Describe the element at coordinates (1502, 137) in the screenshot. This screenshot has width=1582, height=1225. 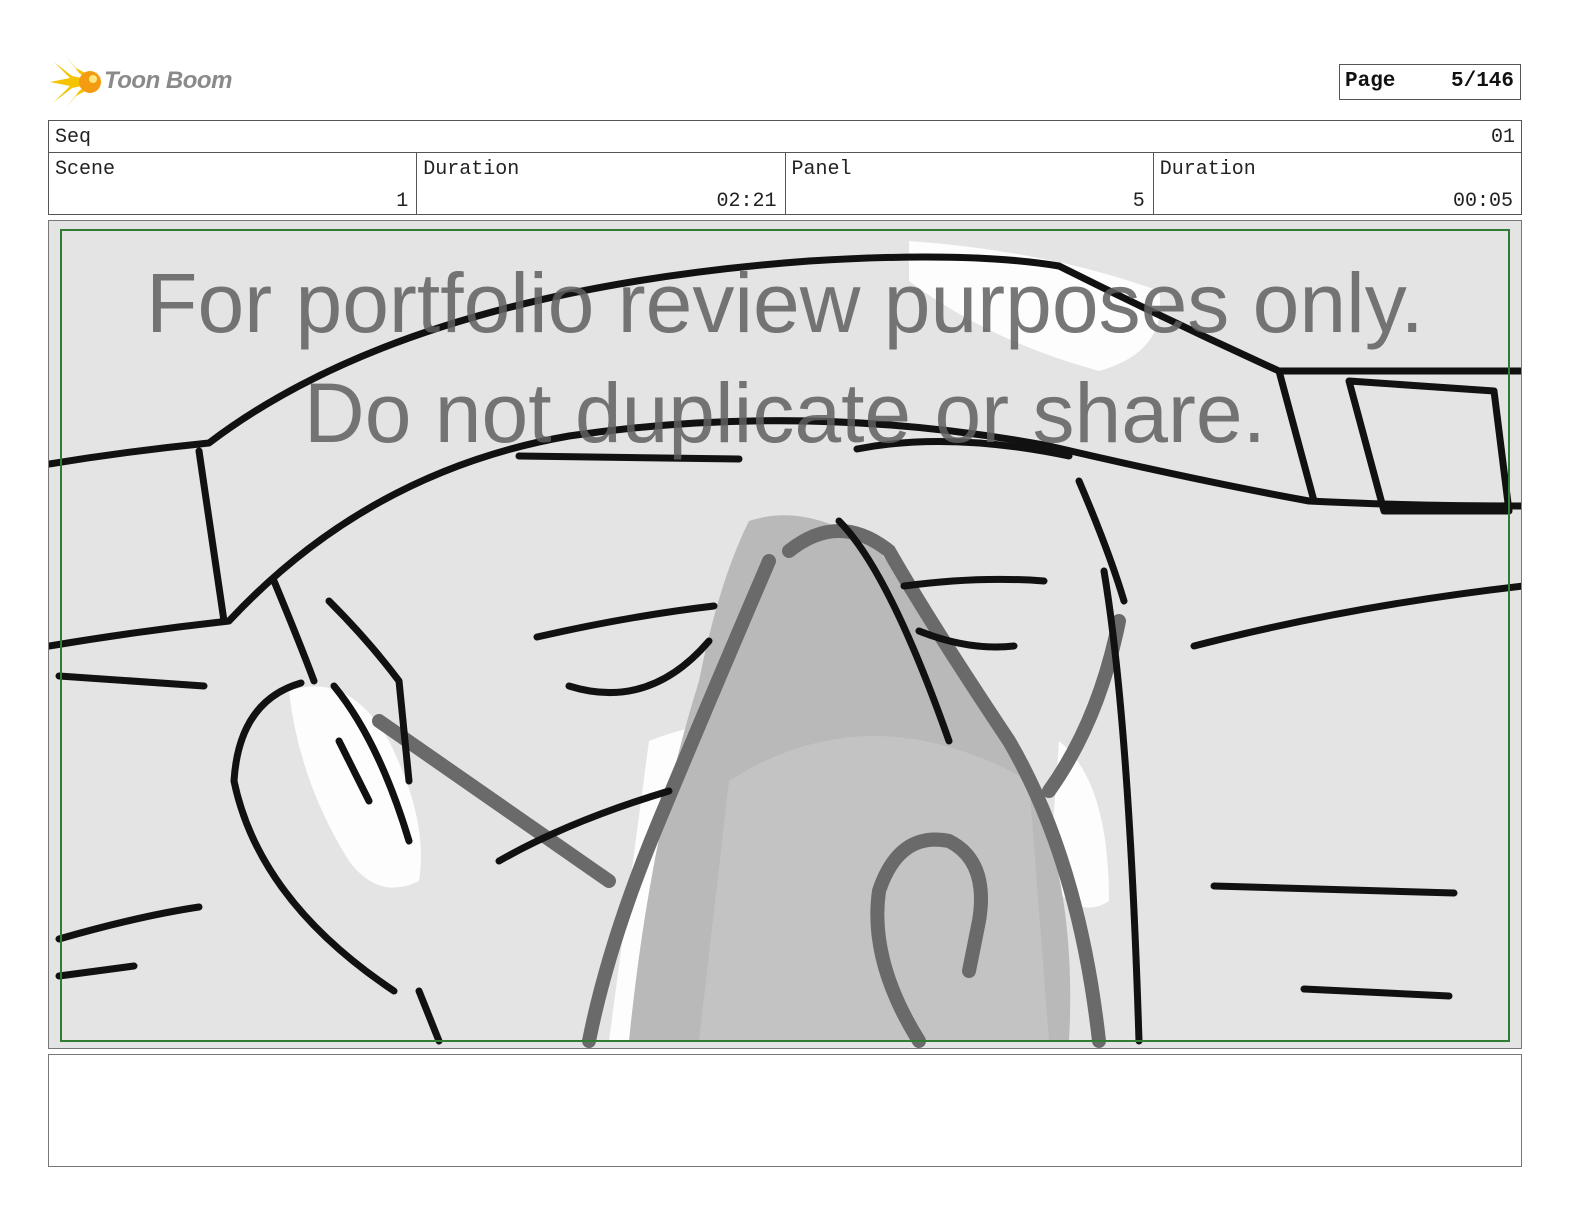
I see `seq-value: 01` at that location.